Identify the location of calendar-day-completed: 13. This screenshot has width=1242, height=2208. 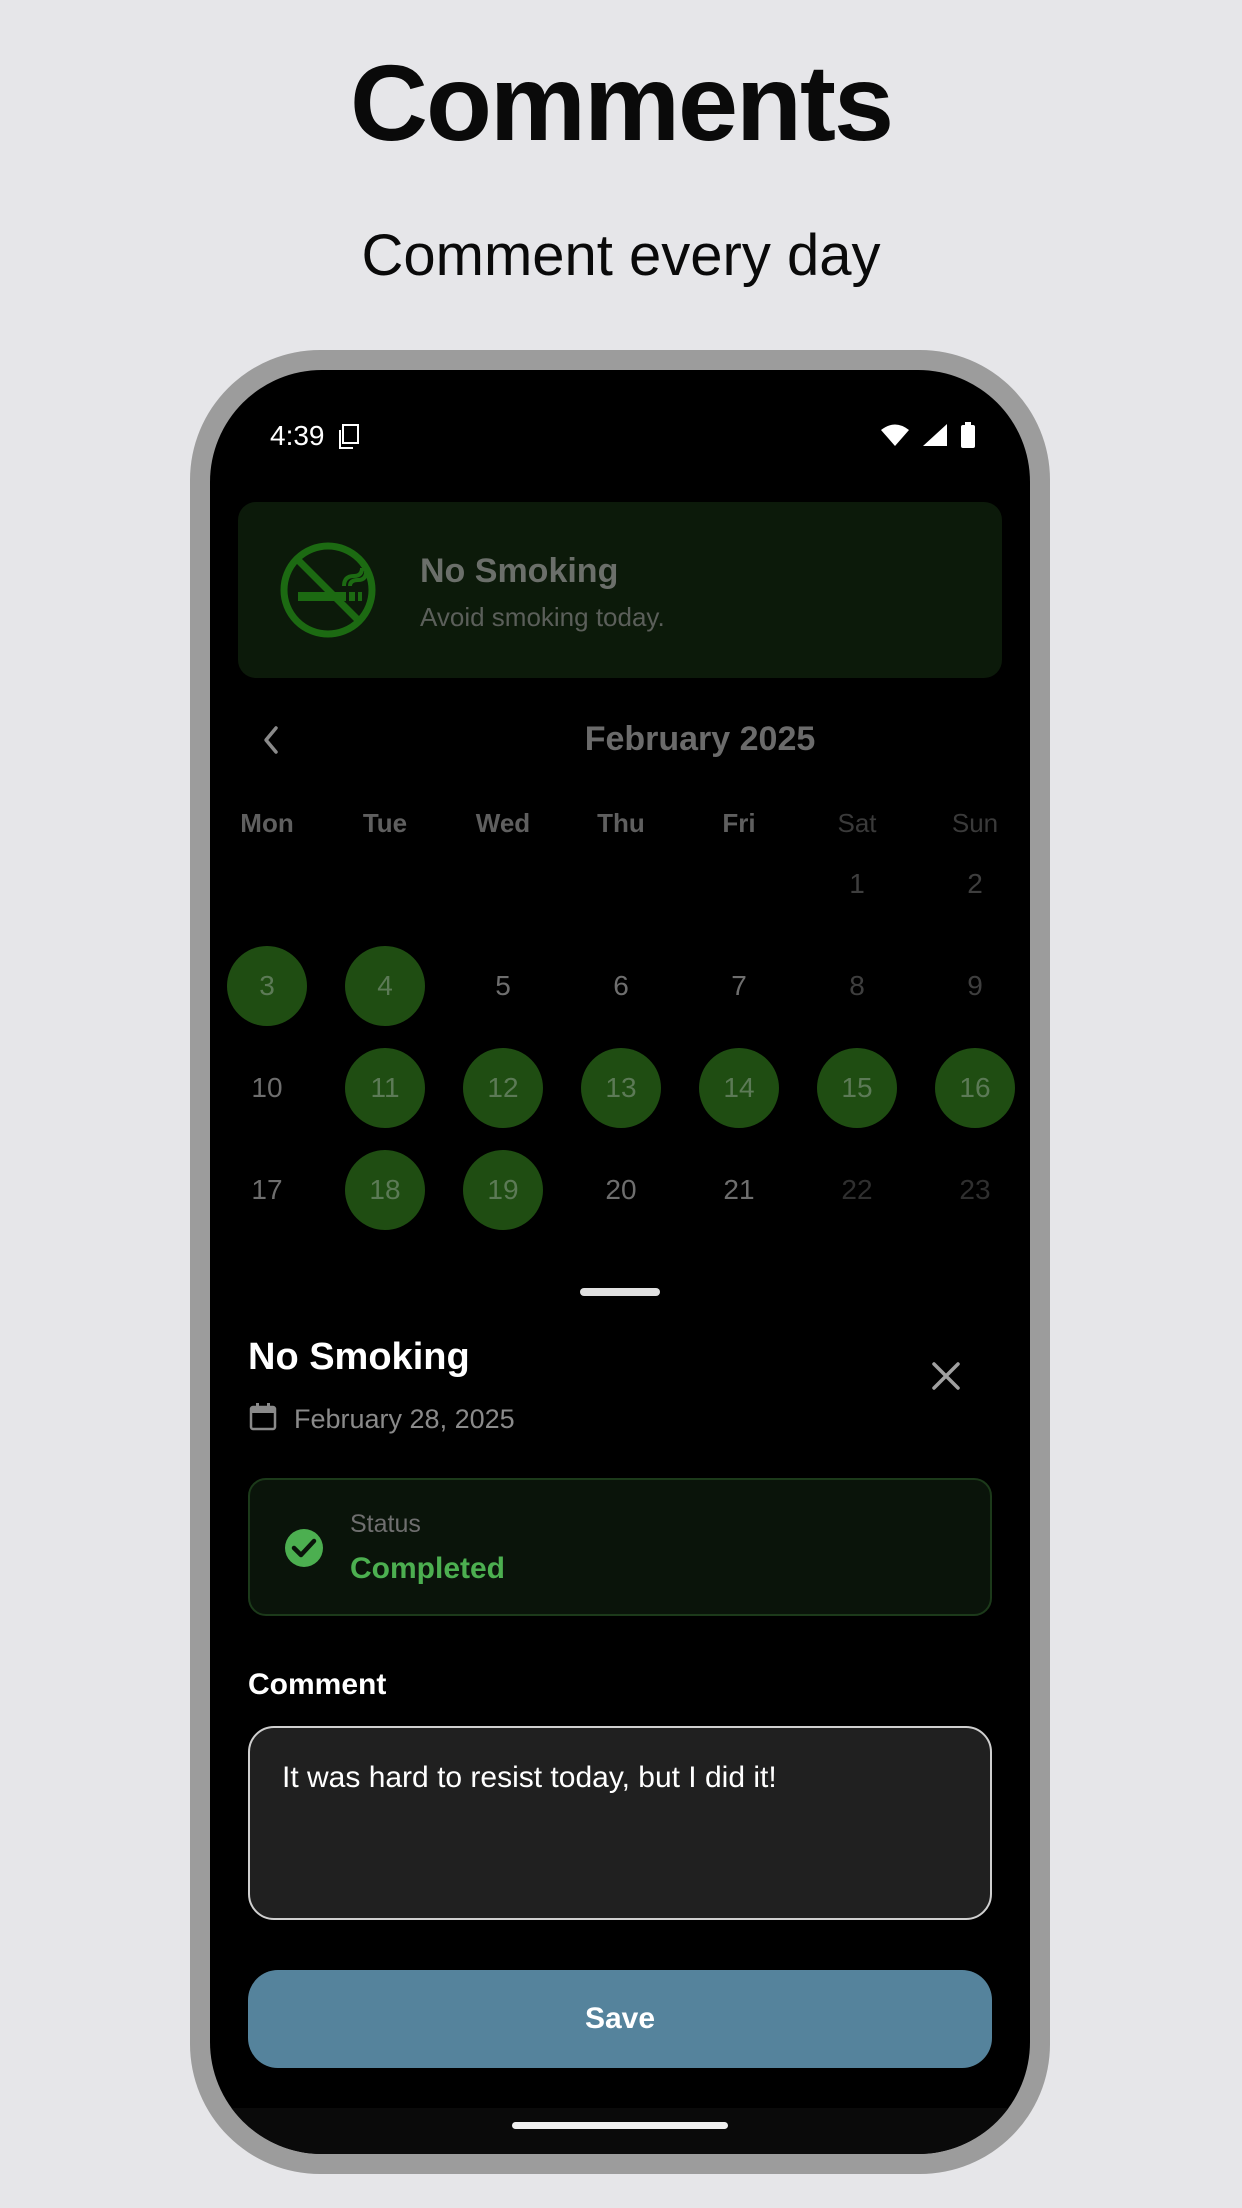
(621, 1088).